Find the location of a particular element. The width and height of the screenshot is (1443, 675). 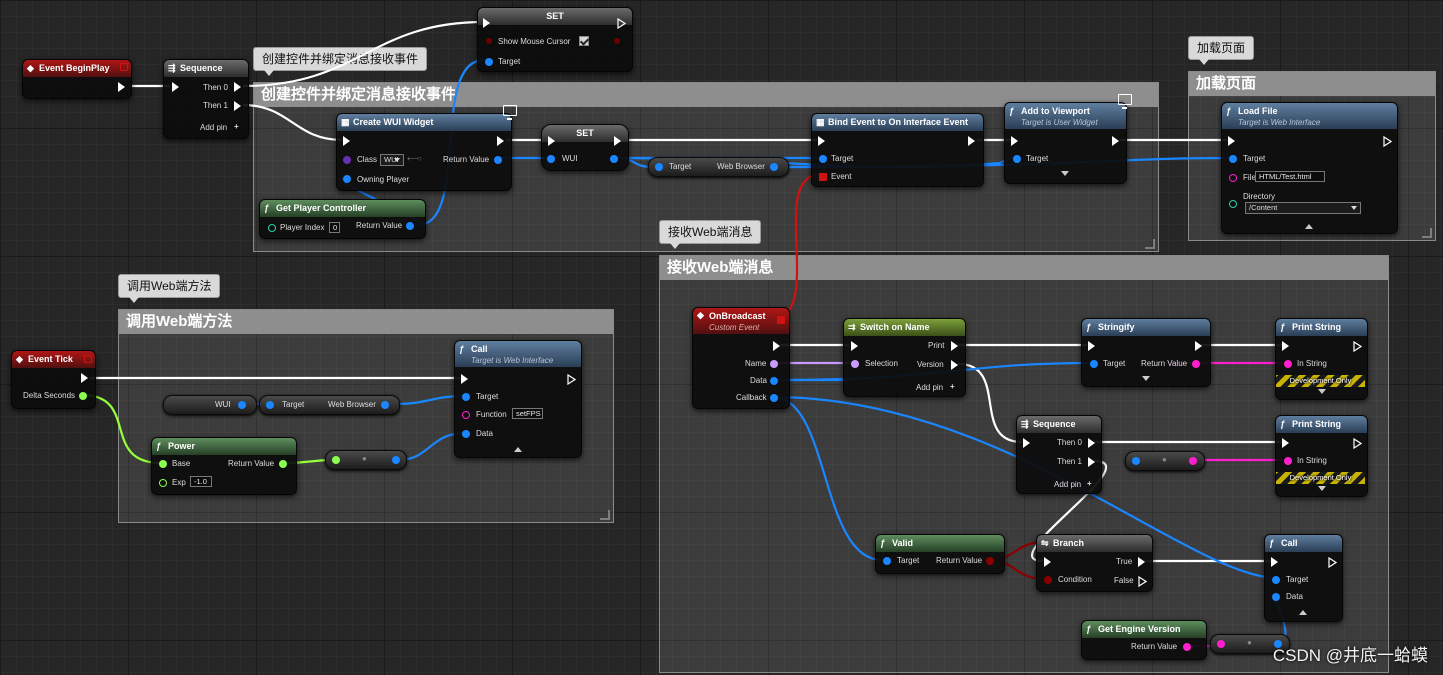

exp-input: -1.0 is located at coordinates (201, 481).